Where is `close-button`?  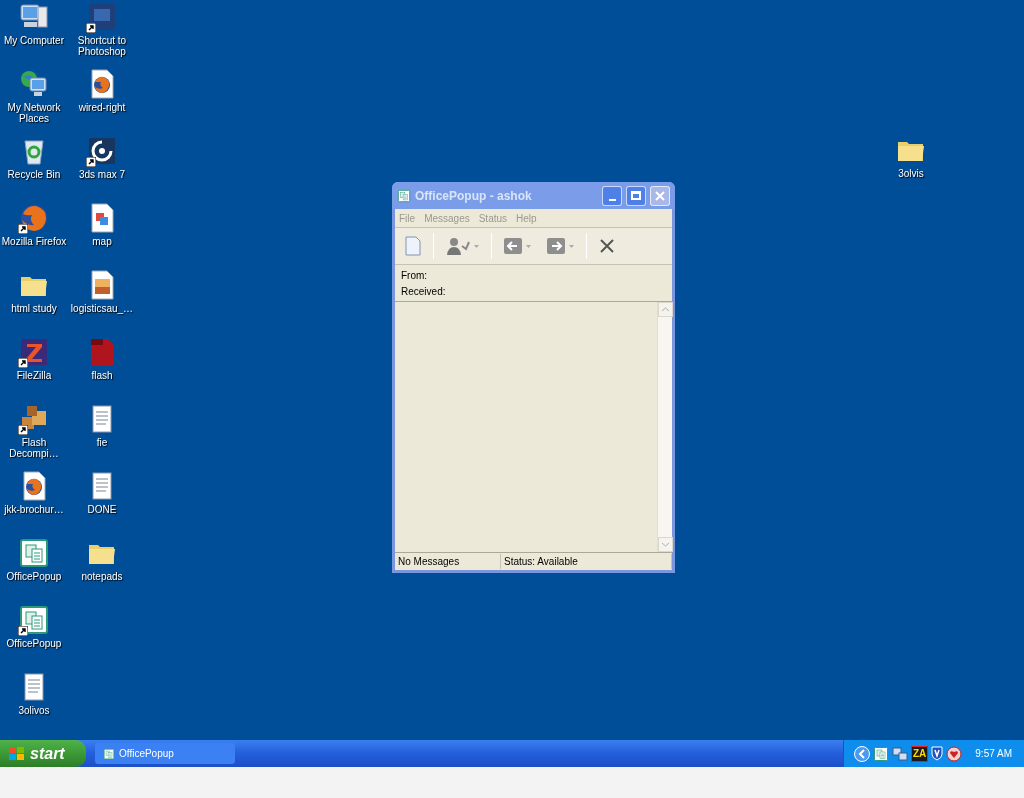 close-button is located at coordinates (660, 195).